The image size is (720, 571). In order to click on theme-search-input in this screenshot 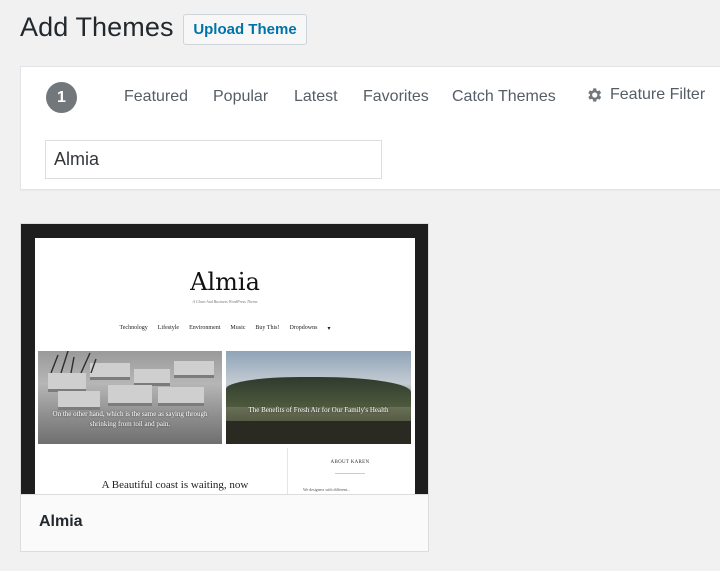, I will do `click(213, 159)`.